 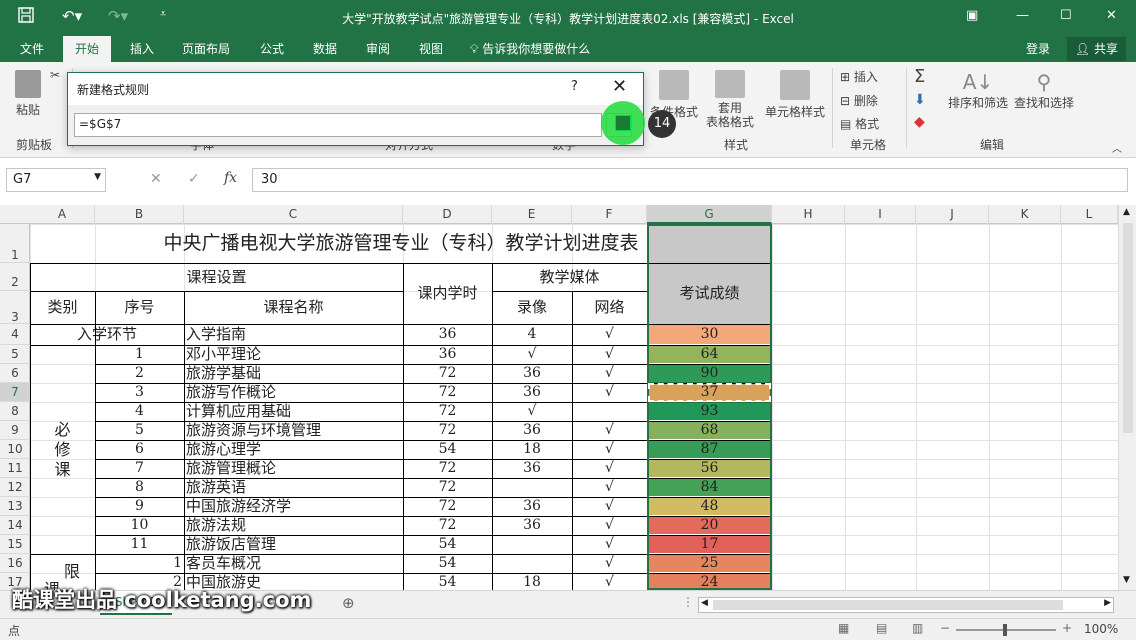 I want to click on collapse-ribbon-icon: ︿, so click(x=1117, y=147).